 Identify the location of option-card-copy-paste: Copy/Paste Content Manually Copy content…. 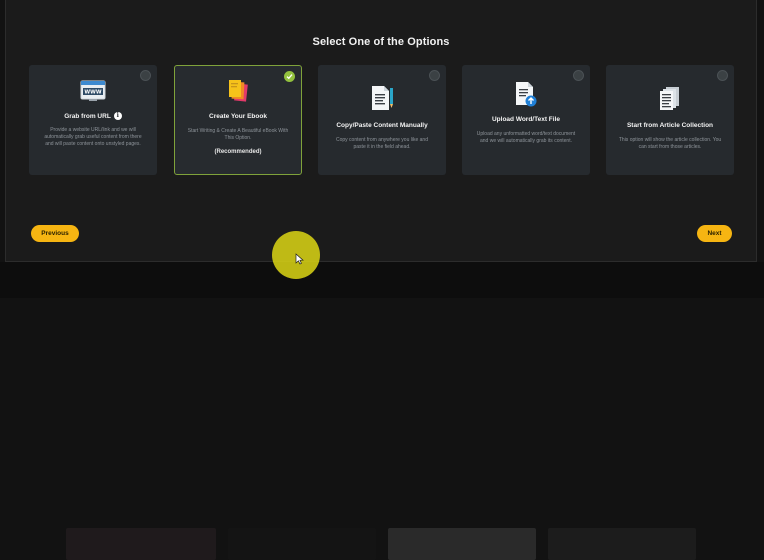
(382, 120).